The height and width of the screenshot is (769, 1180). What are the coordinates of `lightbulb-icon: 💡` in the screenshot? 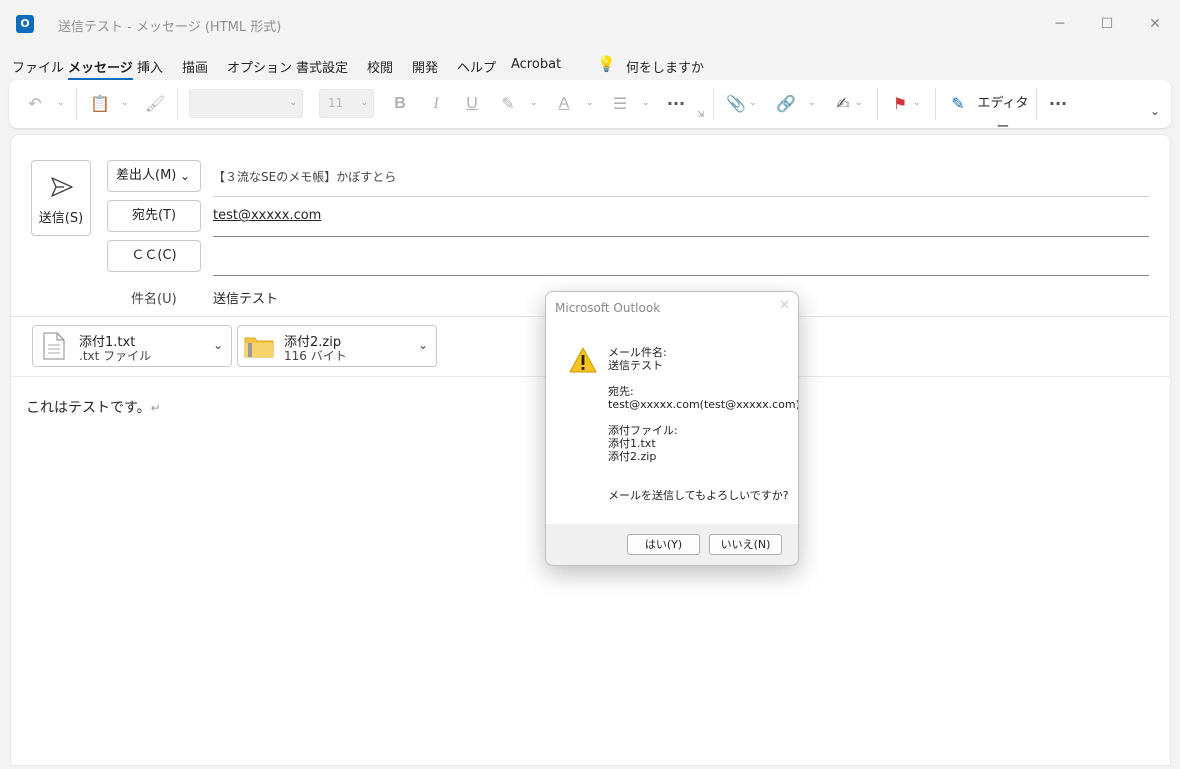 It's located at (606, 64).